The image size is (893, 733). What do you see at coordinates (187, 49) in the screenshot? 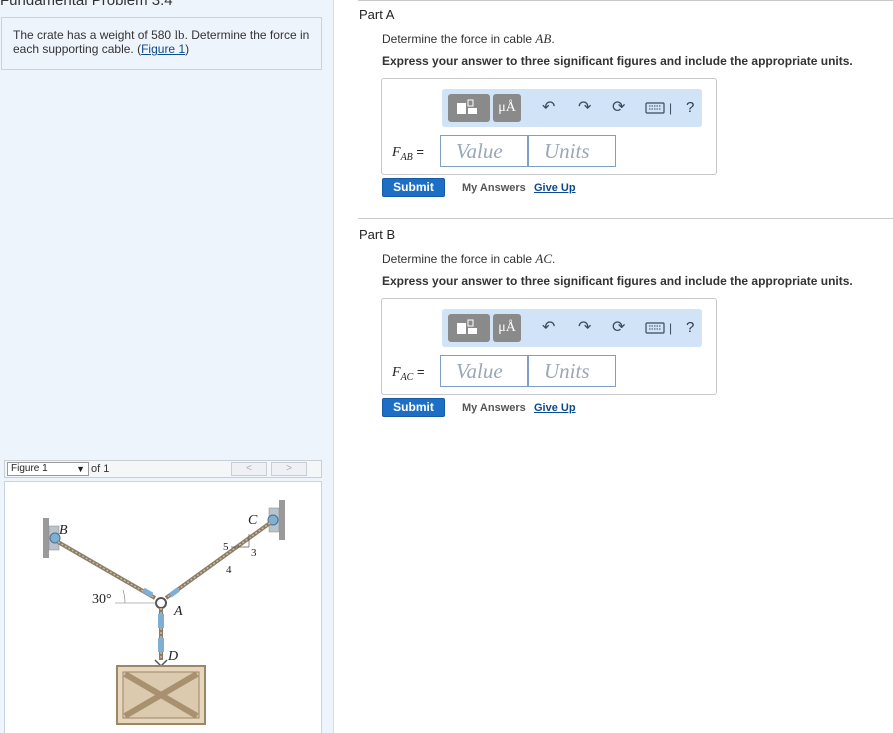
I see `problem-close-paren: )` at bounding box center [187, 49].